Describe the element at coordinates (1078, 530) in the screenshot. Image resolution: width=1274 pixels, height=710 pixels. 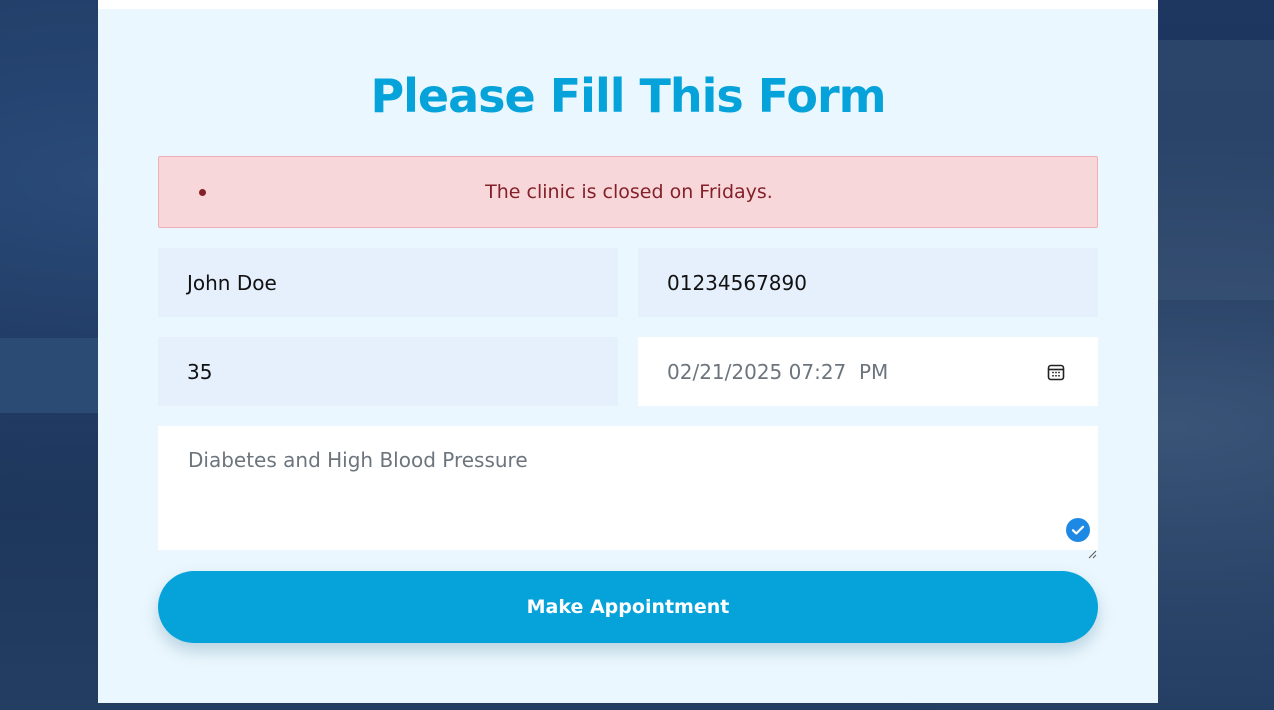
I see `checkmark-icon` at that location.